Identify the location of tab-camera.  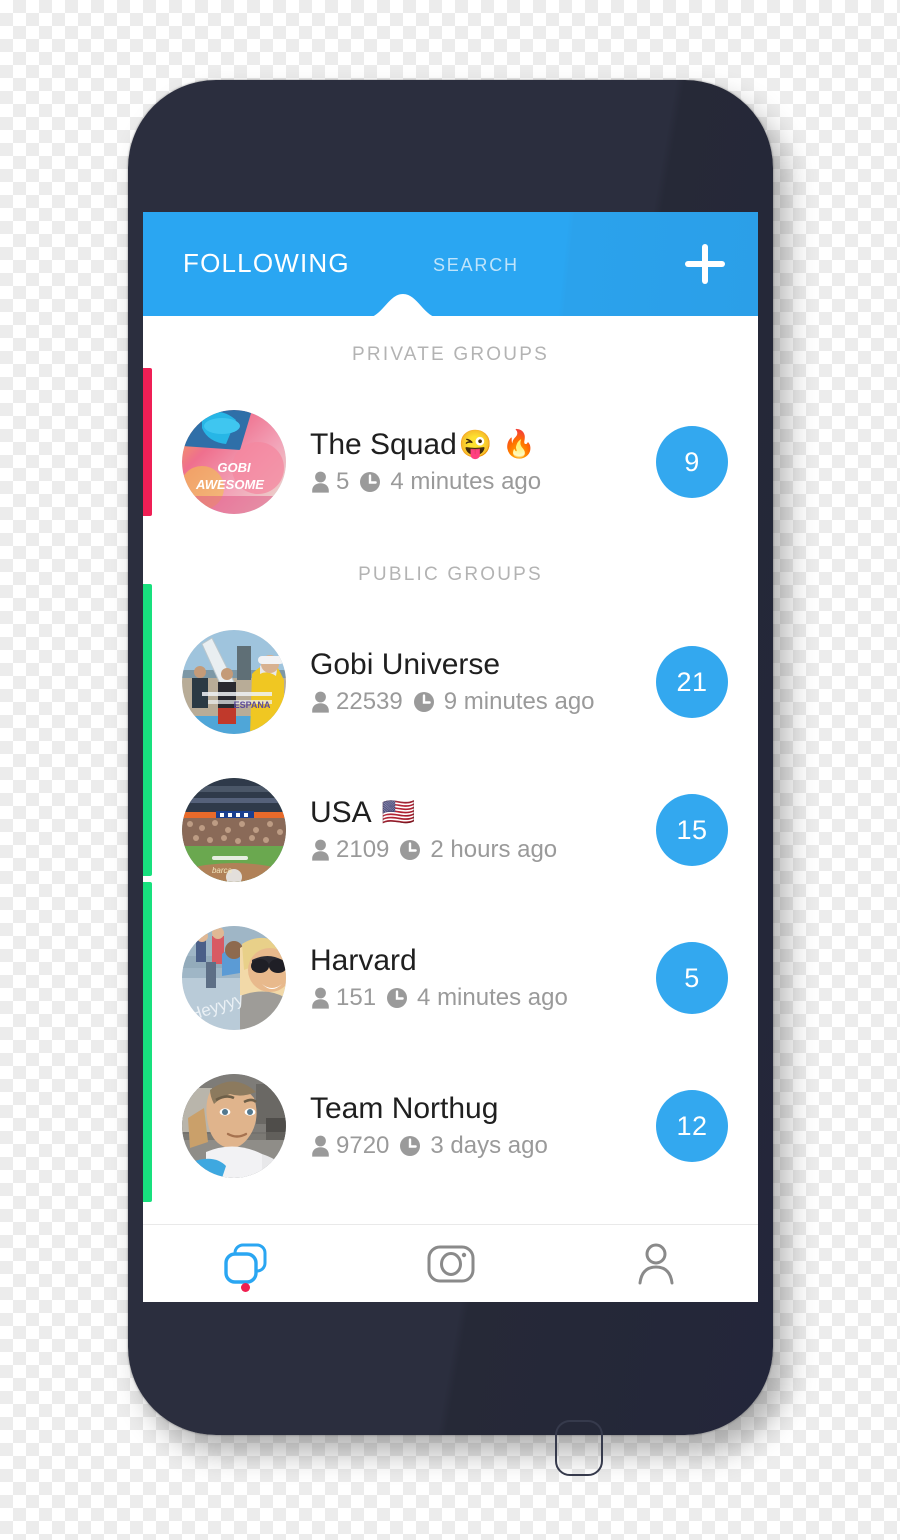
(450, 1263).